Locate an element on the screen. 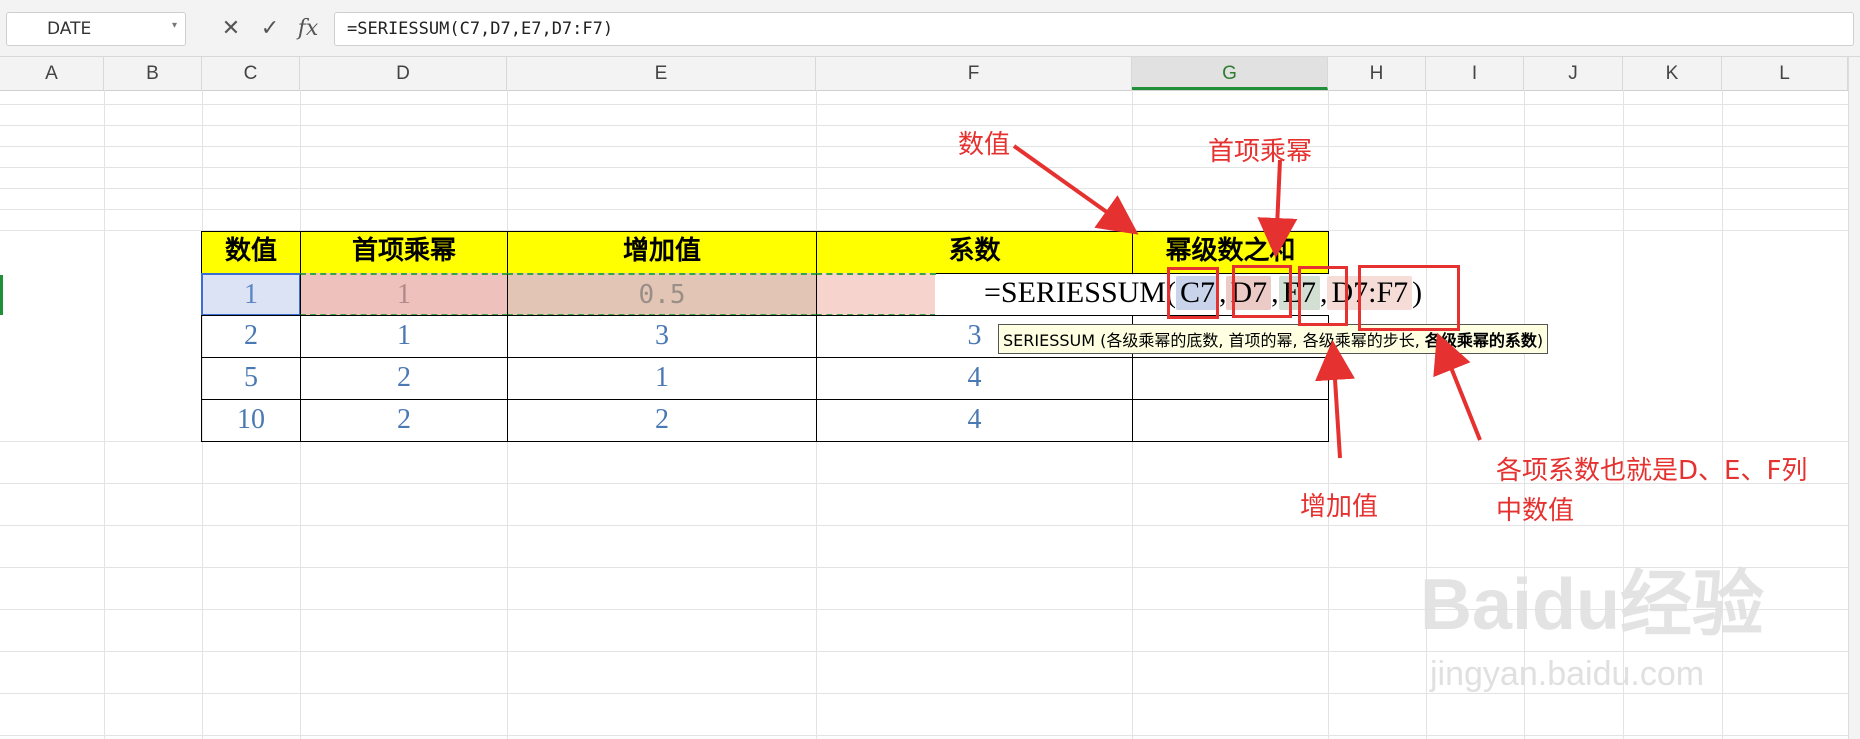 The height and width of the screenshot is (739, 1860). annotation-coefficients-line2: 中数值 is located at coordinates (1535, 511).